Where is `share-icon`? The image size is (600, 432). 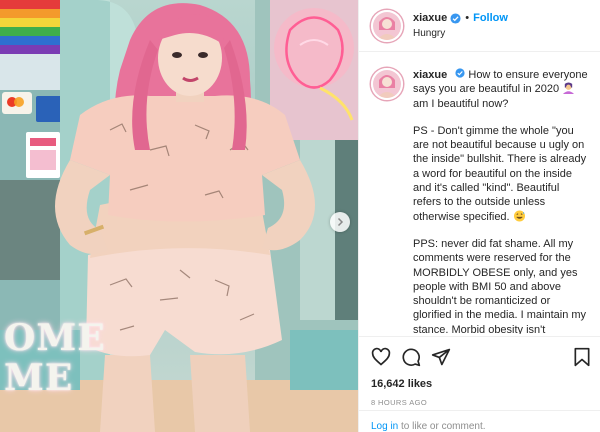
share-icon is located at coordinates (441, 357).